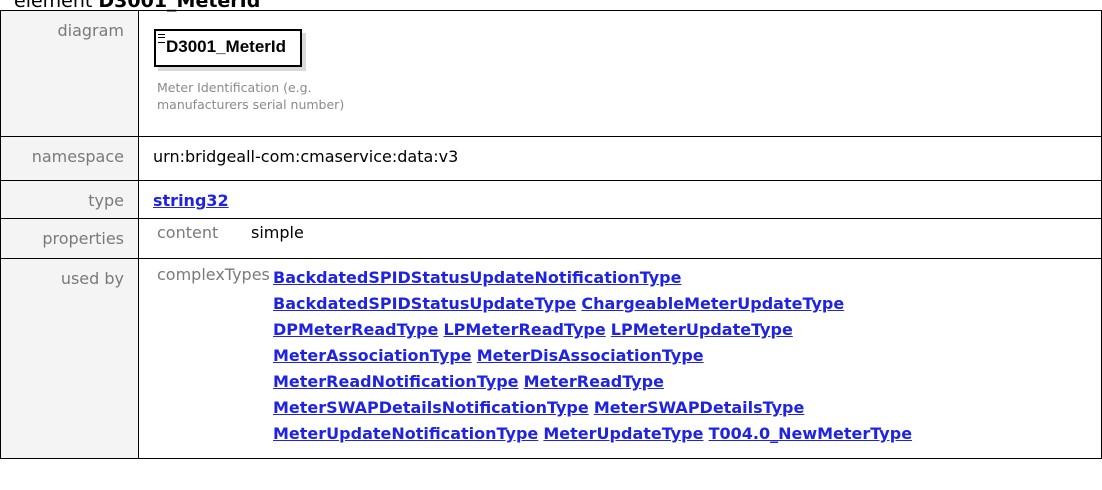  Describe the element at coordinates (191, 200) in the screenshot. I see `type-link: string32` at that location.